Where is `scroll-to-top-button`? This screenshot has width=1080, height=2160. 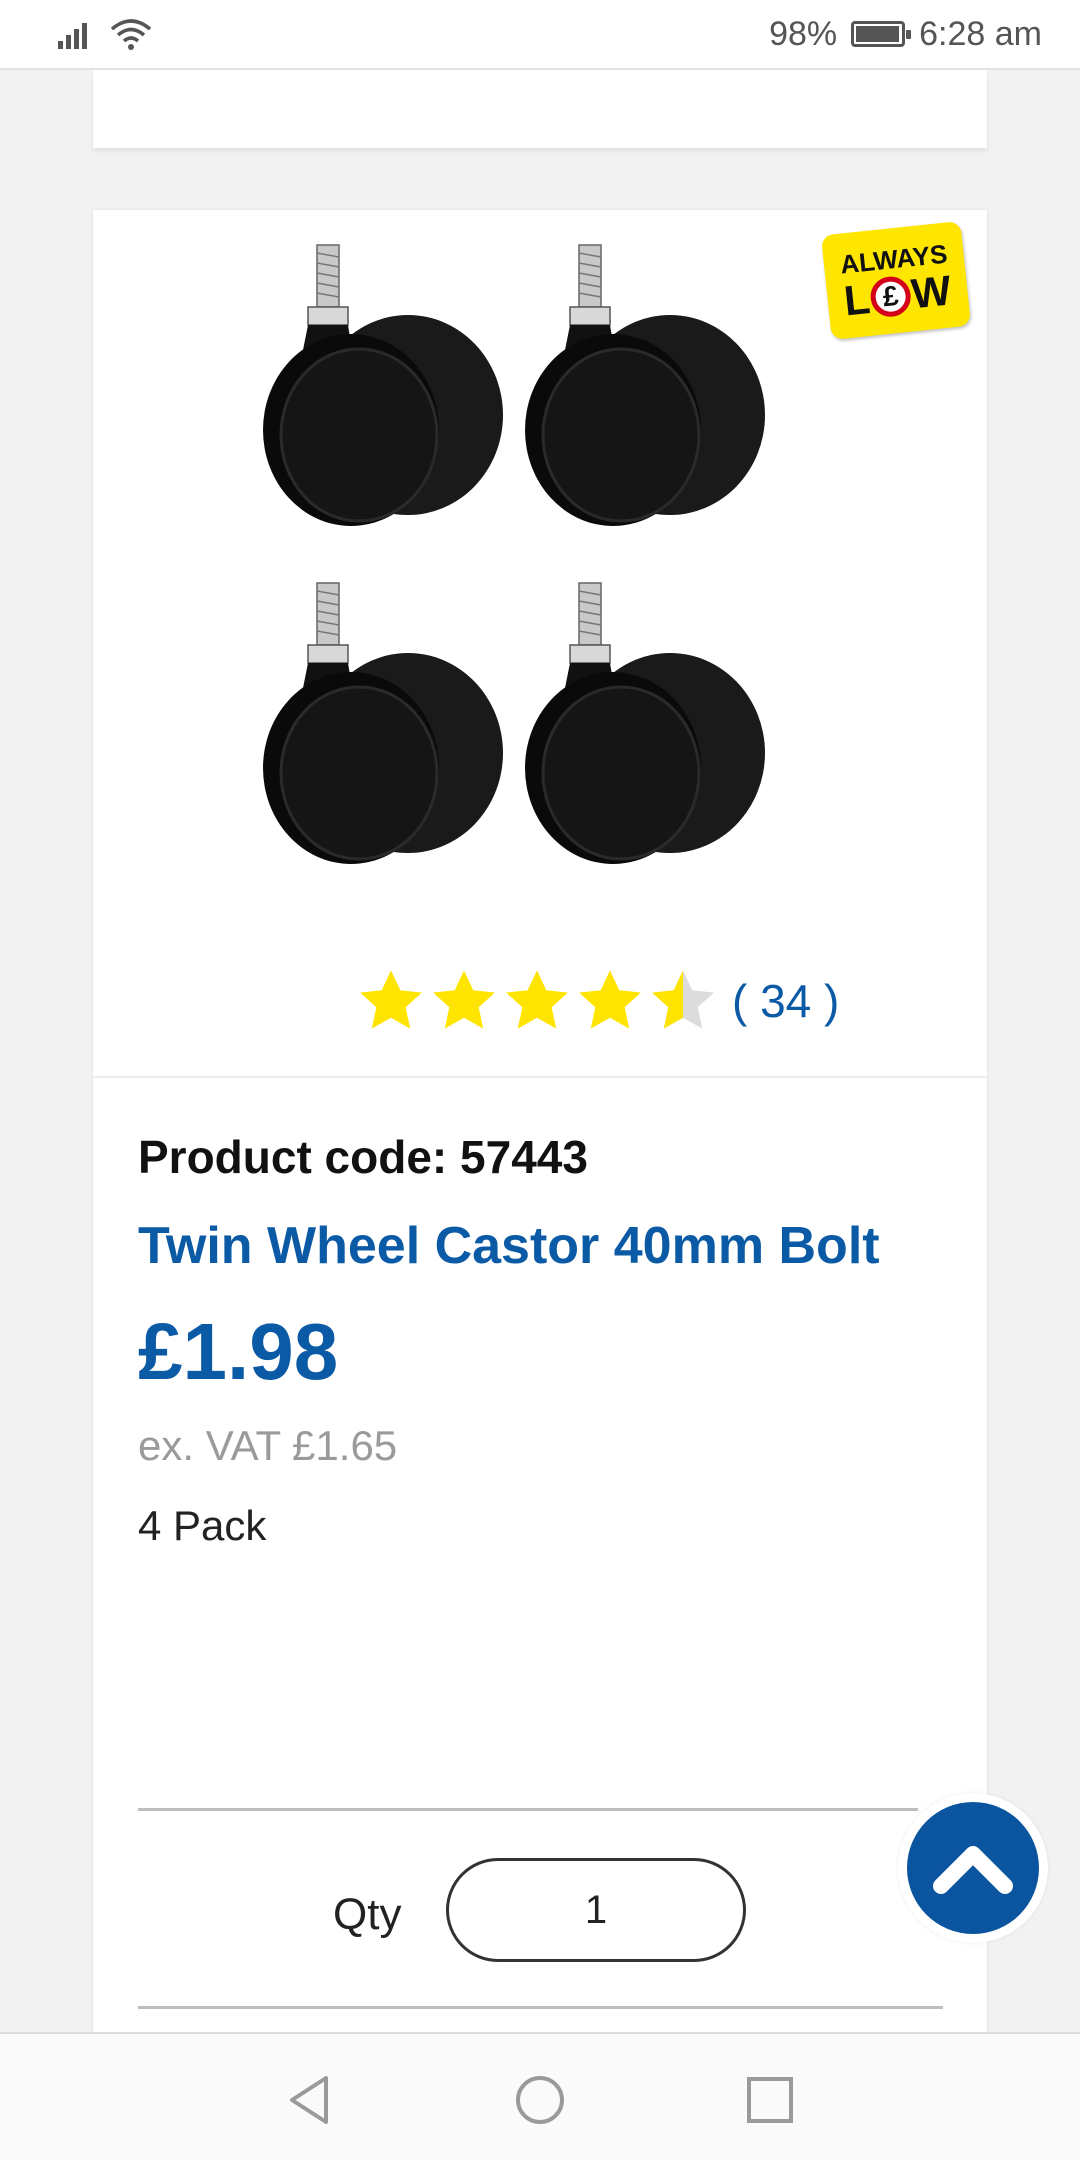 scroll-to-top-button is located at coordinates (973, 1868).